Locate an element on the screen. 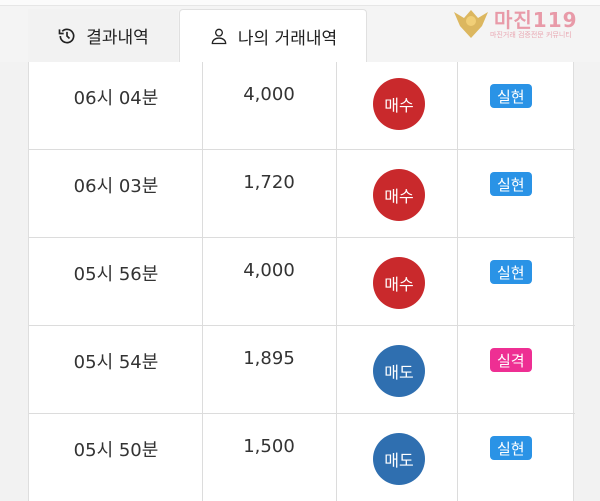 The image size is (600, 501). trade-time: 05시 50분 is located at coordinates (116, 450).